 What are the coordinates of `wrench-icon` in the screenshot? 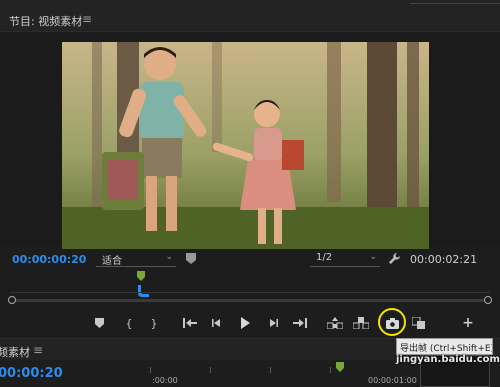 It's located at (394, 258).